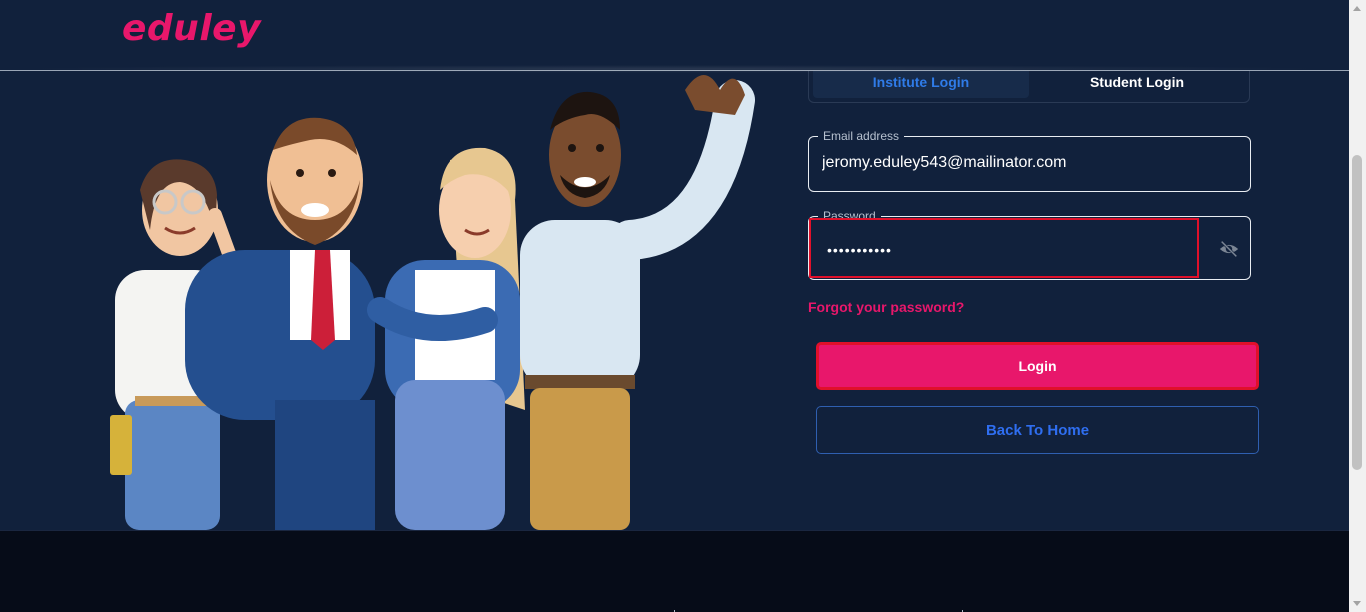  Describe the element at coordinates (674, 36) in the screenshot. I see `site-header: eduley` at that location.